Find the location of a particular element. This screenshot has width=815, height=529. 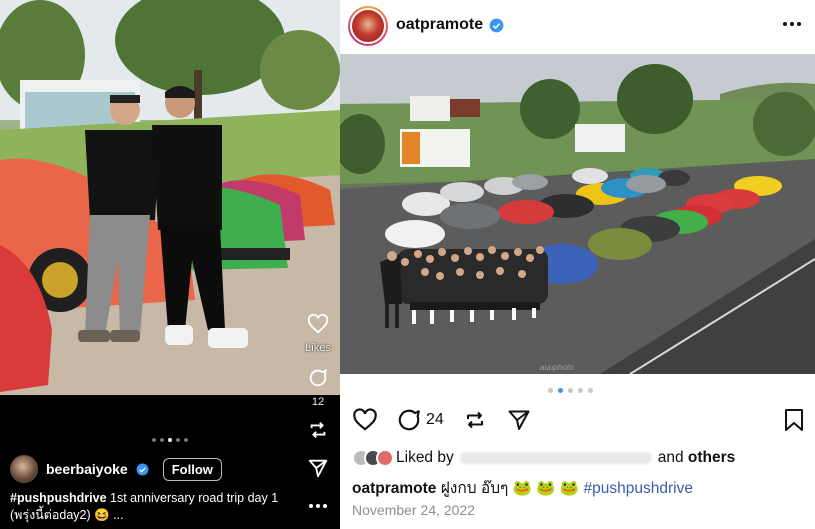

liked-by-prefix: Liked by is located at coordinates (425, 457).